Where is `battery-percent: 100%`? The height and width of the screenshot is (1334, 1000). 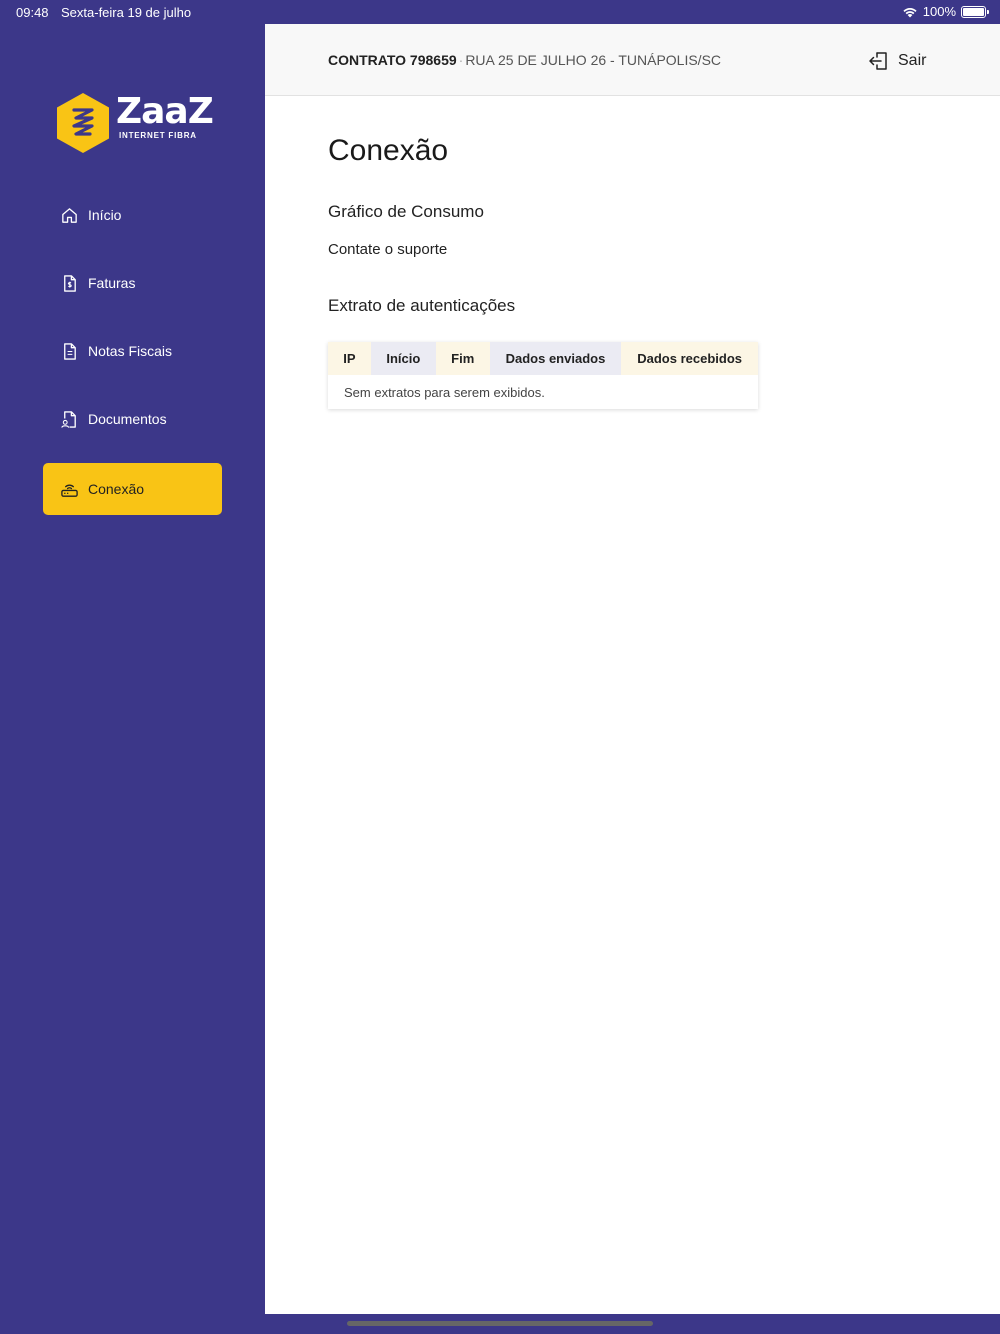 battery-percent: 100% is located at coordinates (939, 11).